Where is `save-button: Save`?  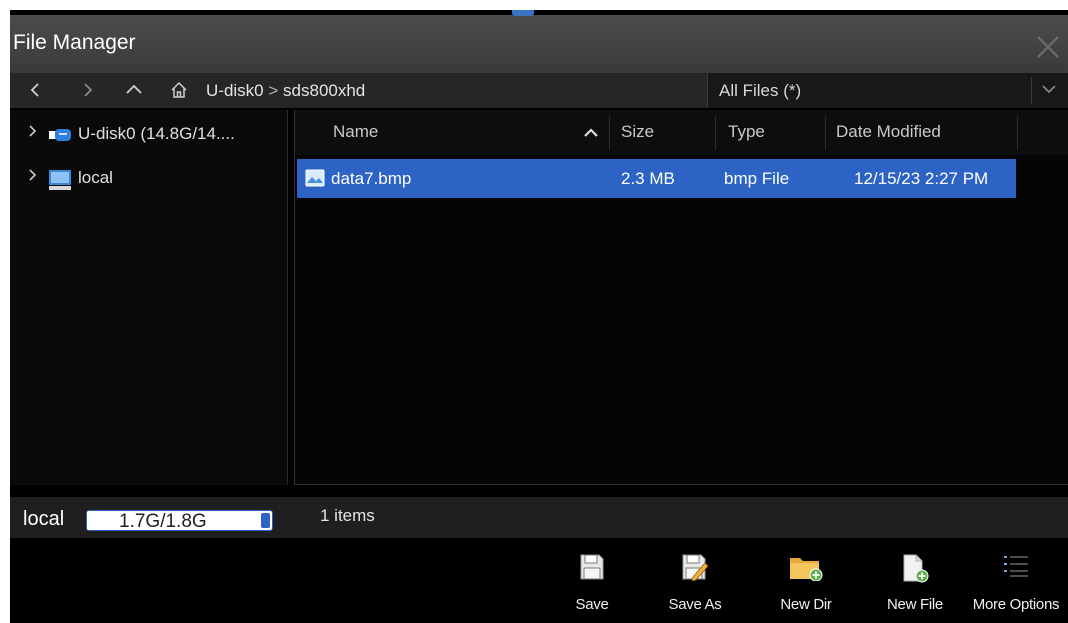 save-button: Save is located at coordinates (592, 585).